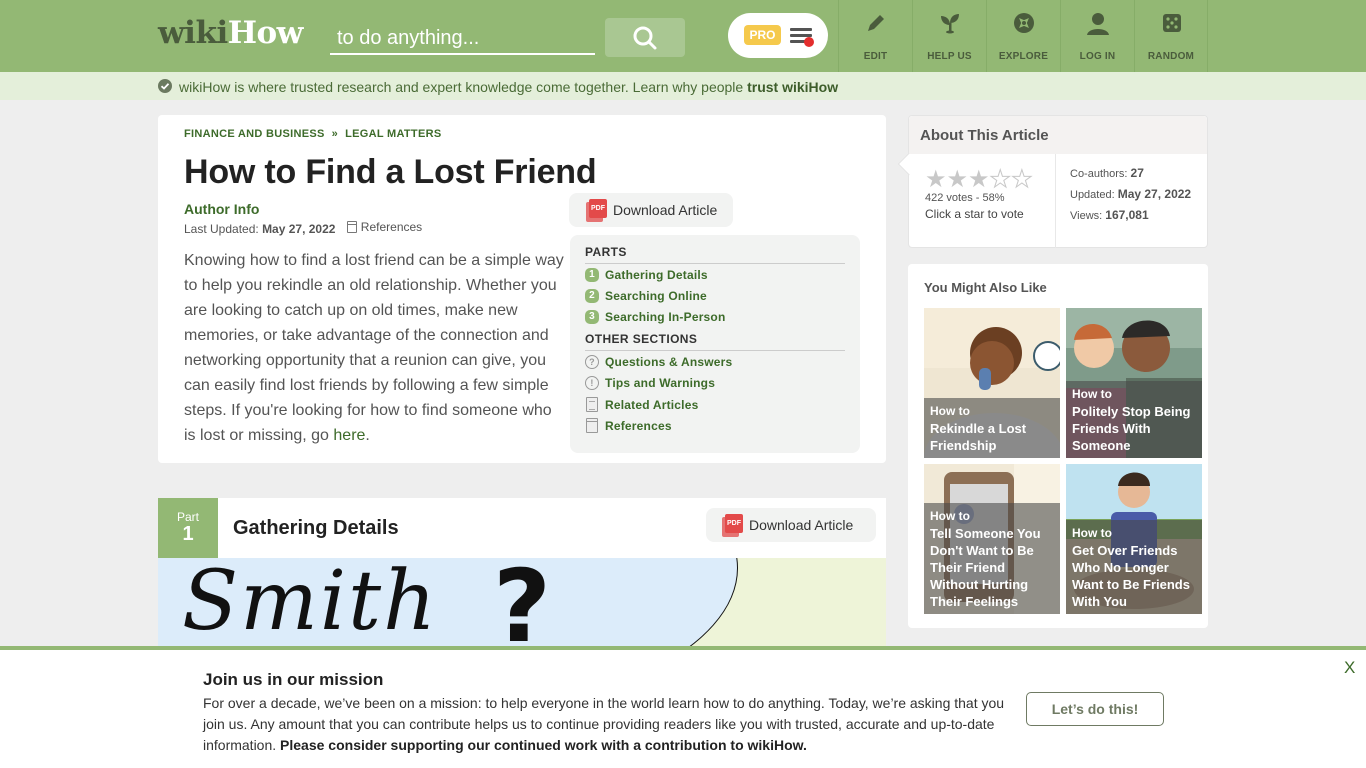  I want to click on header-nav: EDIT HELP US EXPLORE LOG IN RANDOM, so click(1023, 36).